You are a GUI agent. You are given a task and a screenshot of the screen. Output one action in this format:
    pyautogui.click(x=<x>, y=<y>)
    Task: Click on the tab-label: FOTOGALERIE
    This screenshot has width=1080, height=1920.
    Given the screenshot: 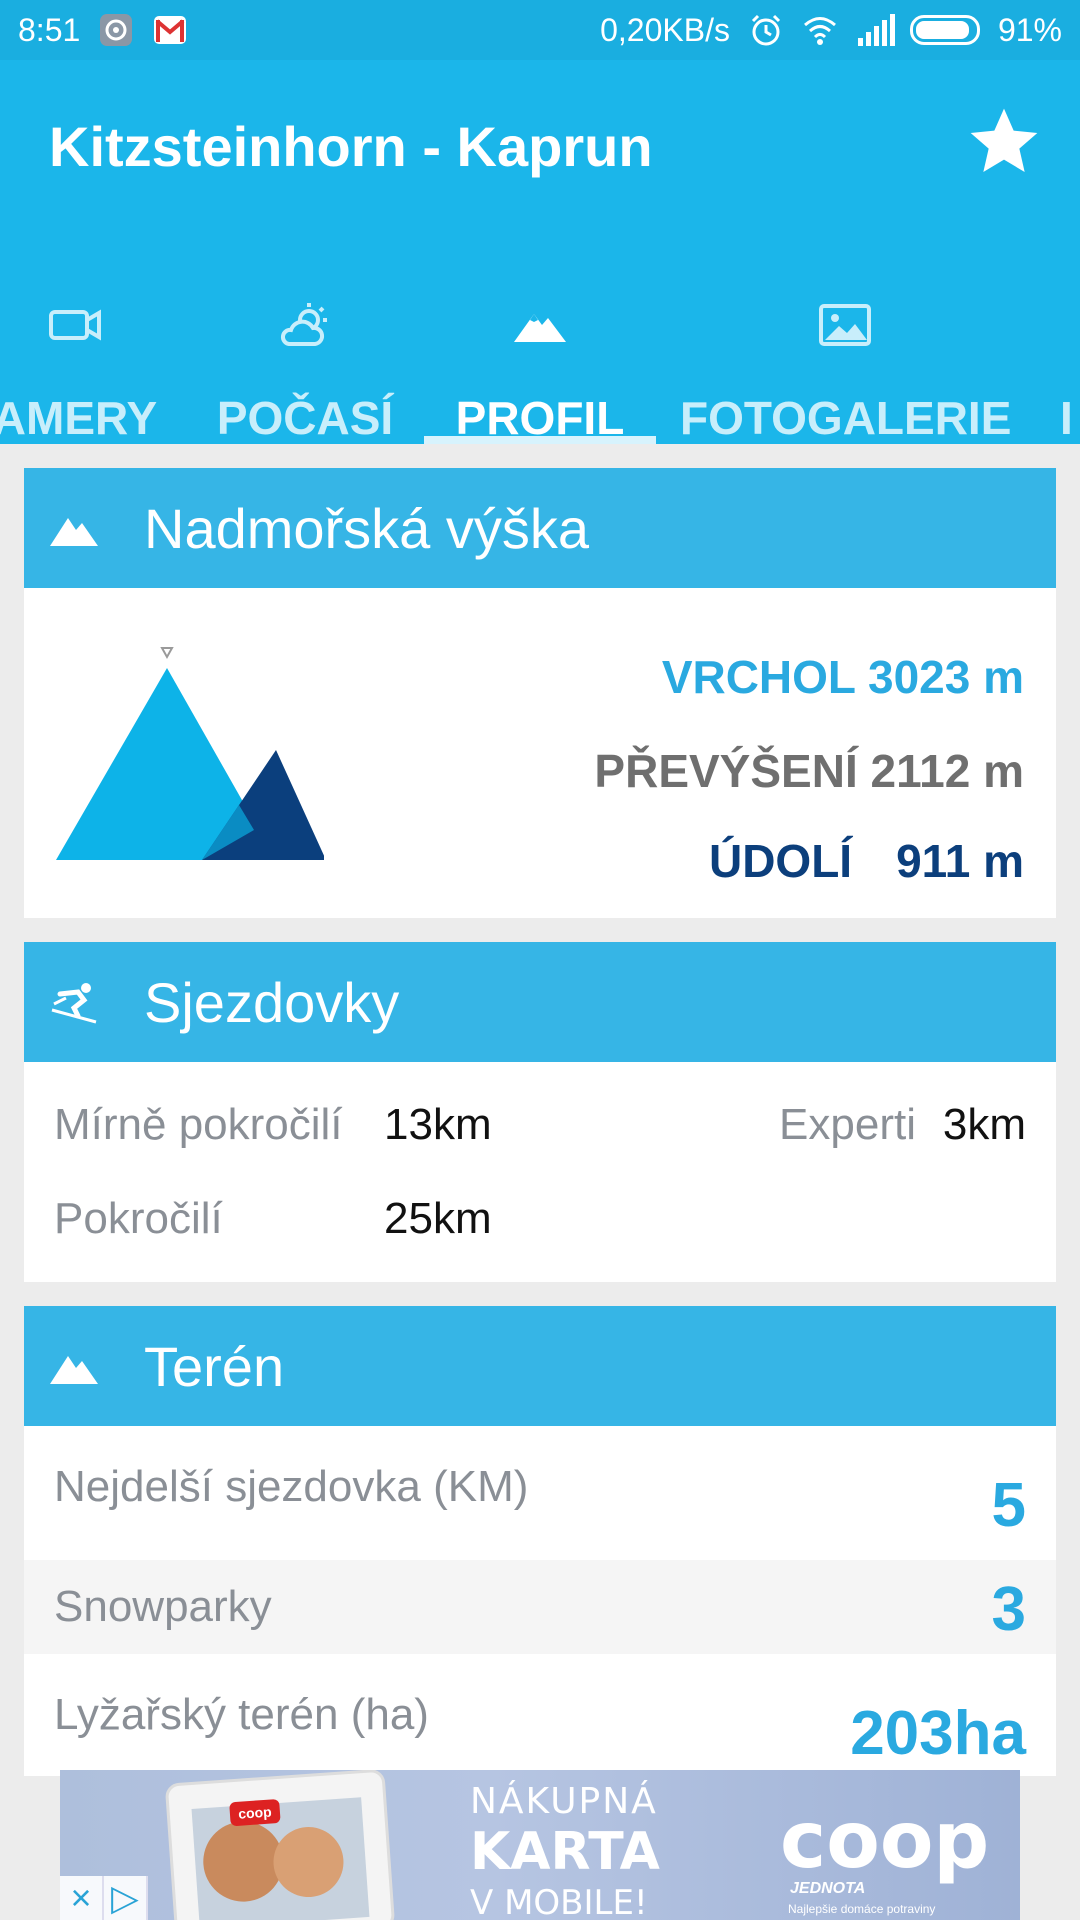 What is the action you would take?
    pyautogui.click(x=846, y=418)
    